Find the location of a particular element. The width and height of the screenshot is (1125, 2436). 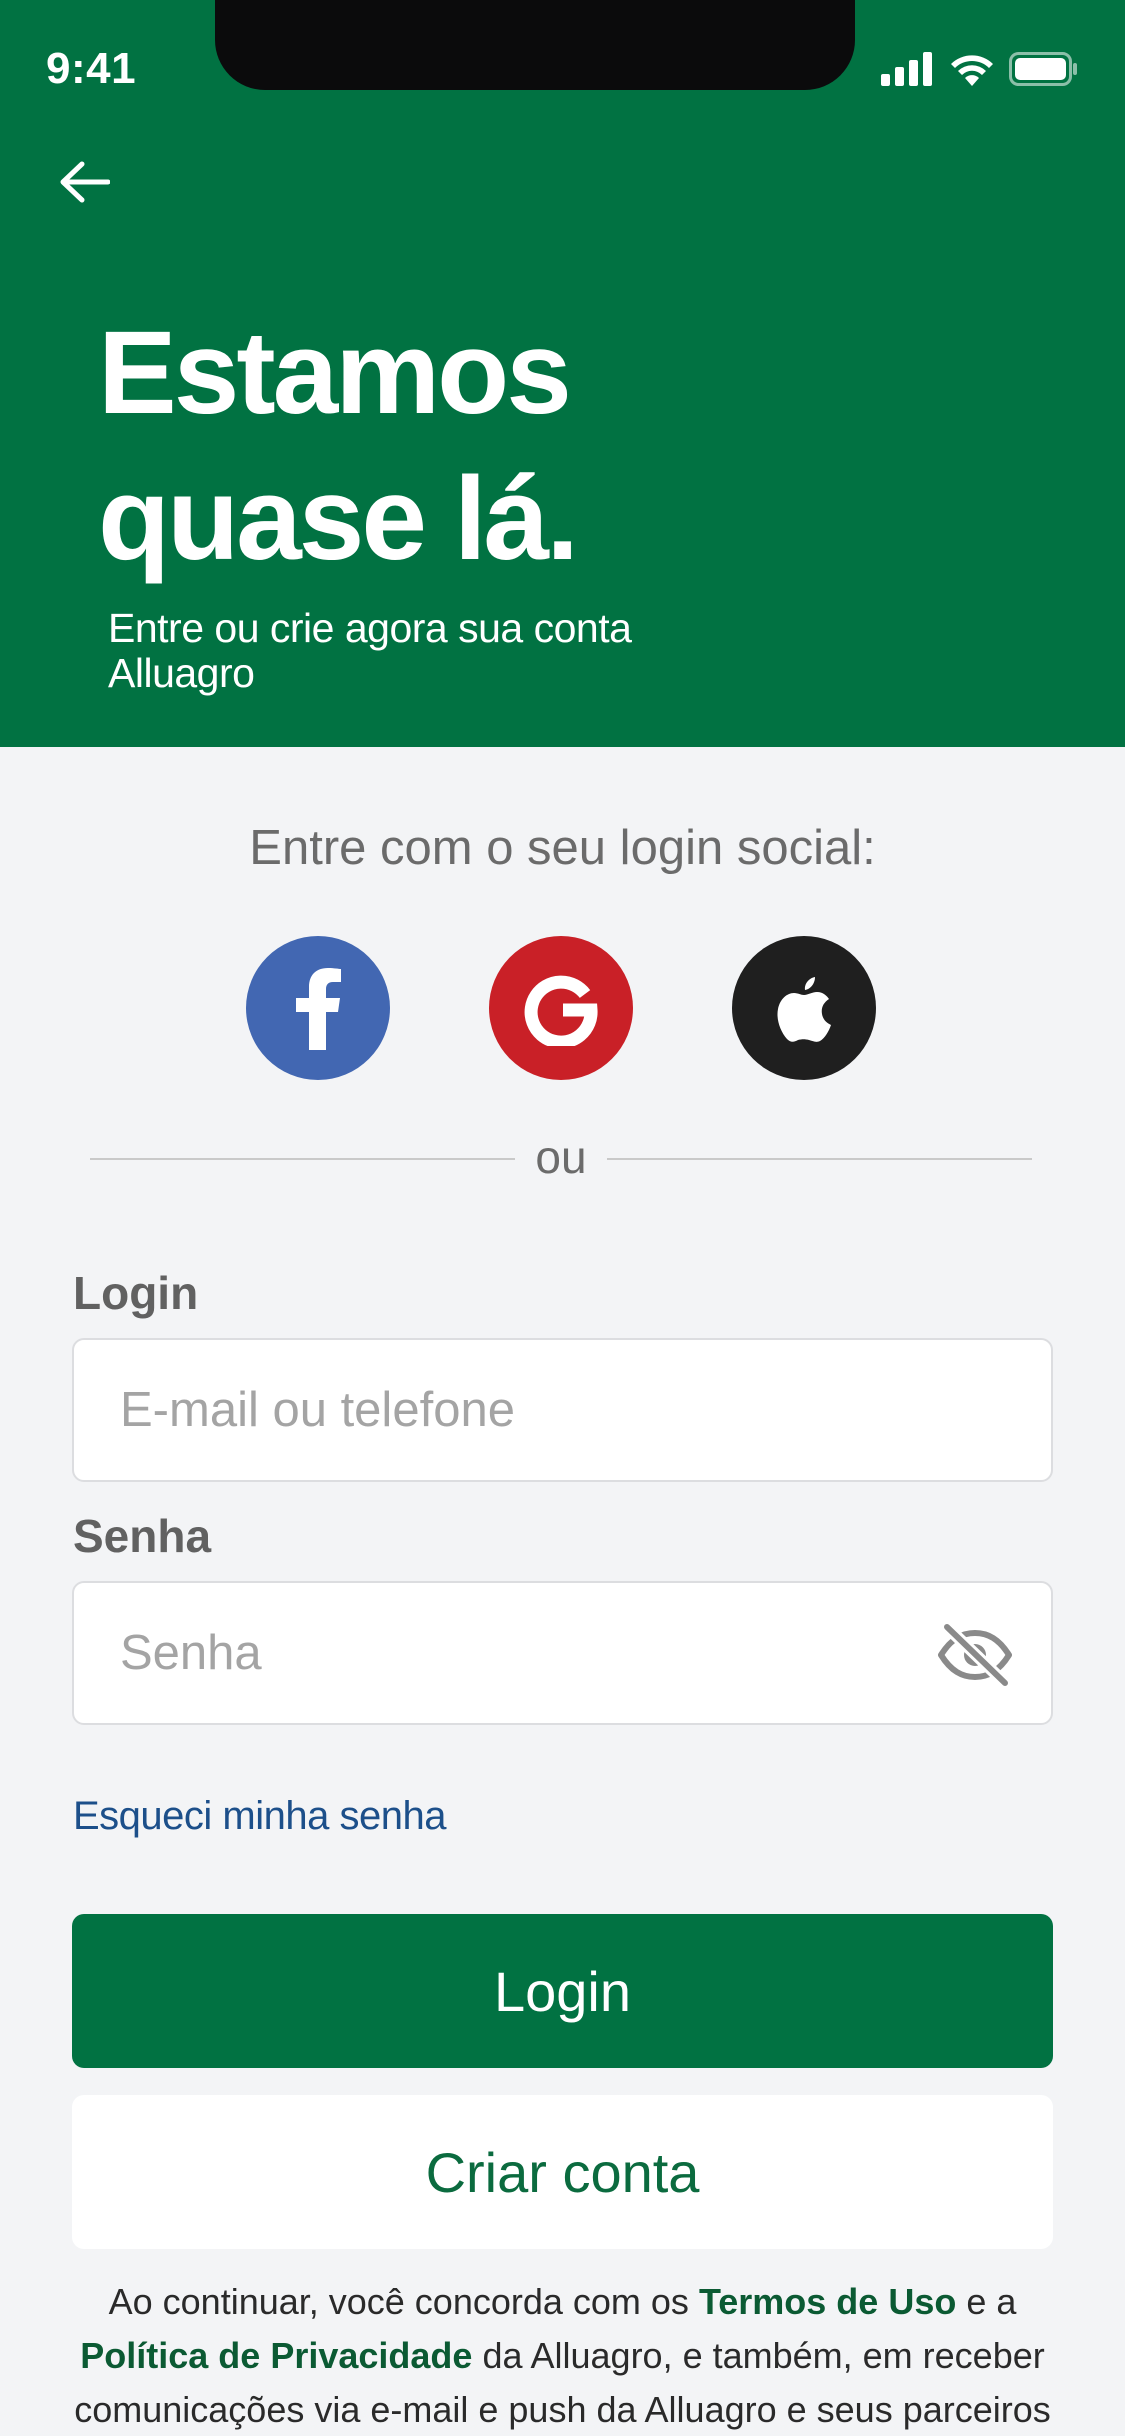

terms-text-1: Ao continuar, você concorda com os is located at coordinates (403, 2301).